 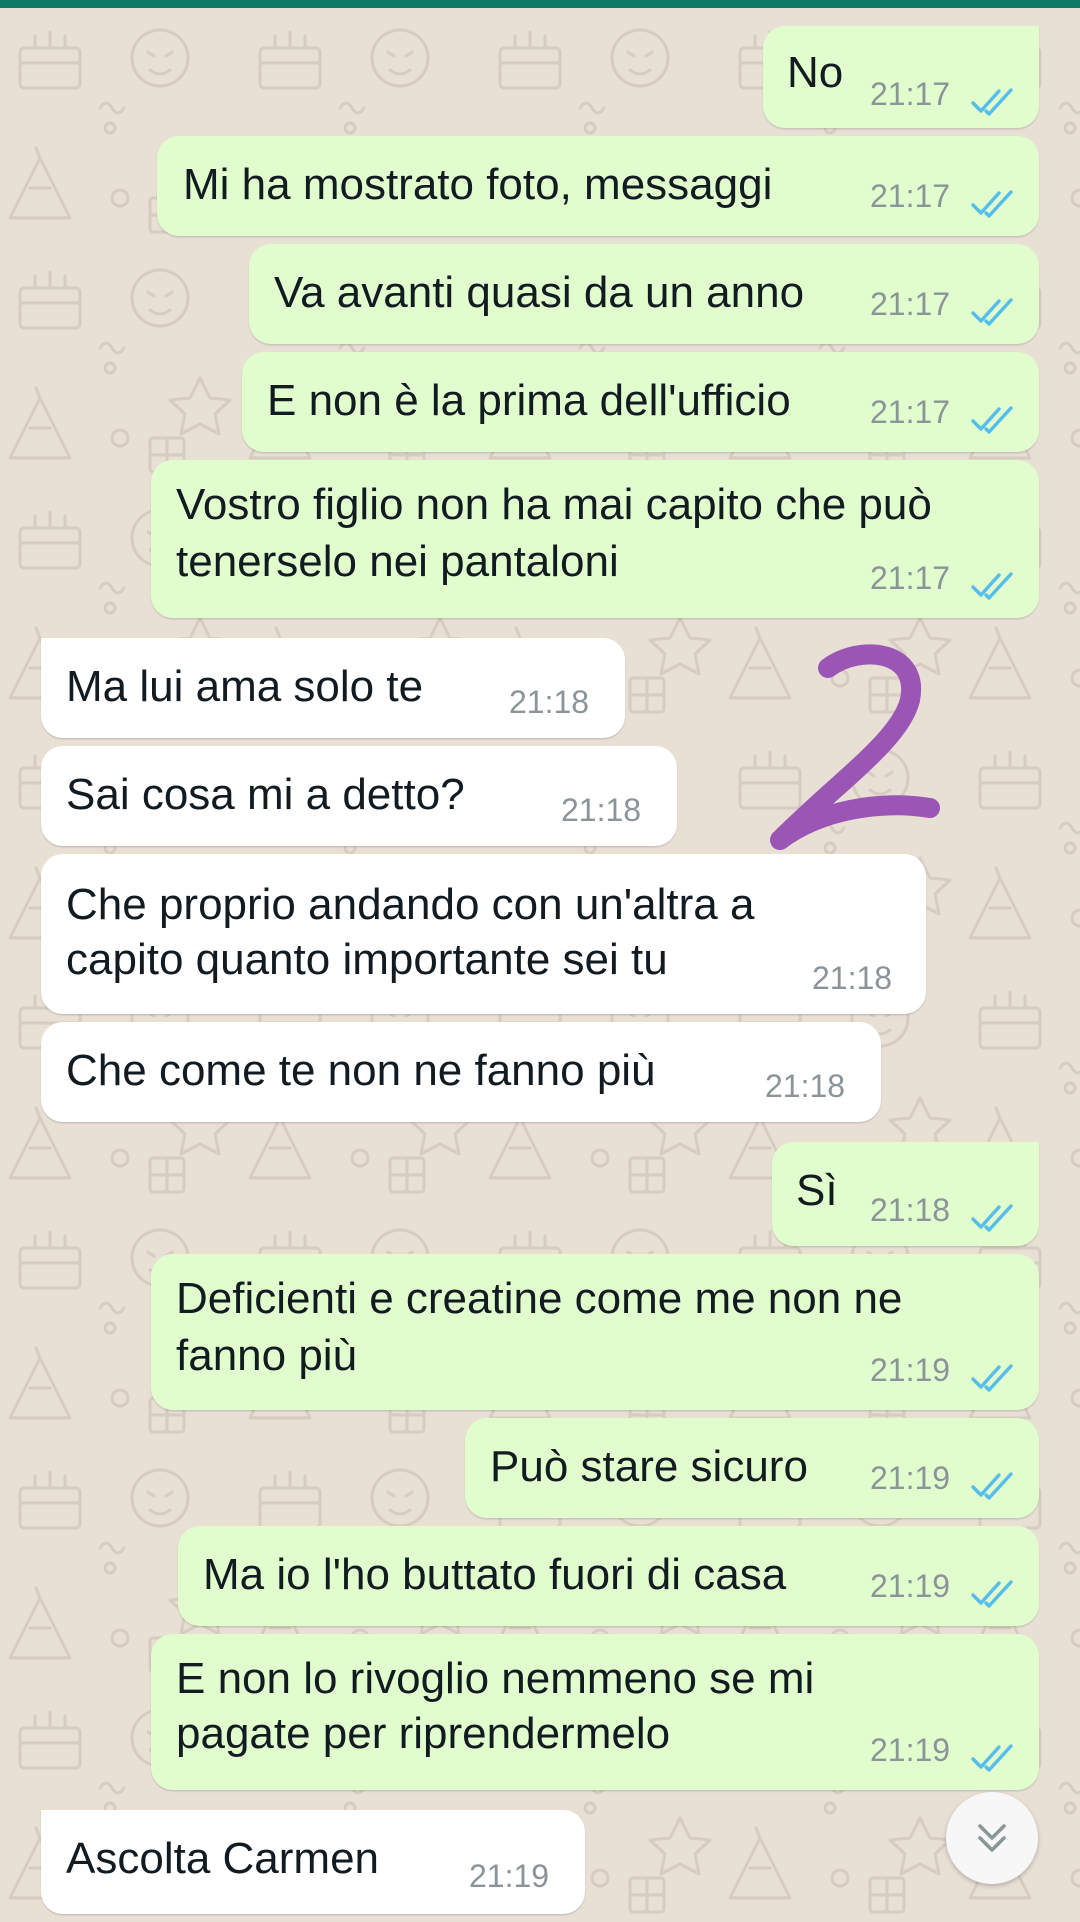 I want to click on message-bubble-outgoing: Mi ha mostrato foto, messaggi 21:17, so click(x=598, y=186).